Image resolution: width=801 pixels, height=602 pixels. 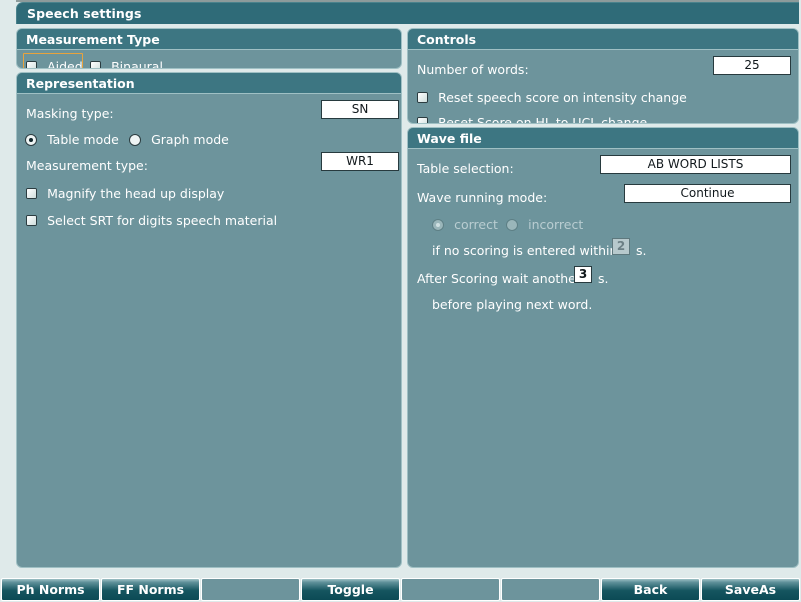 I want to click on checkbox-reset-score-hl-ucl-box, so click(x=422, y=120).